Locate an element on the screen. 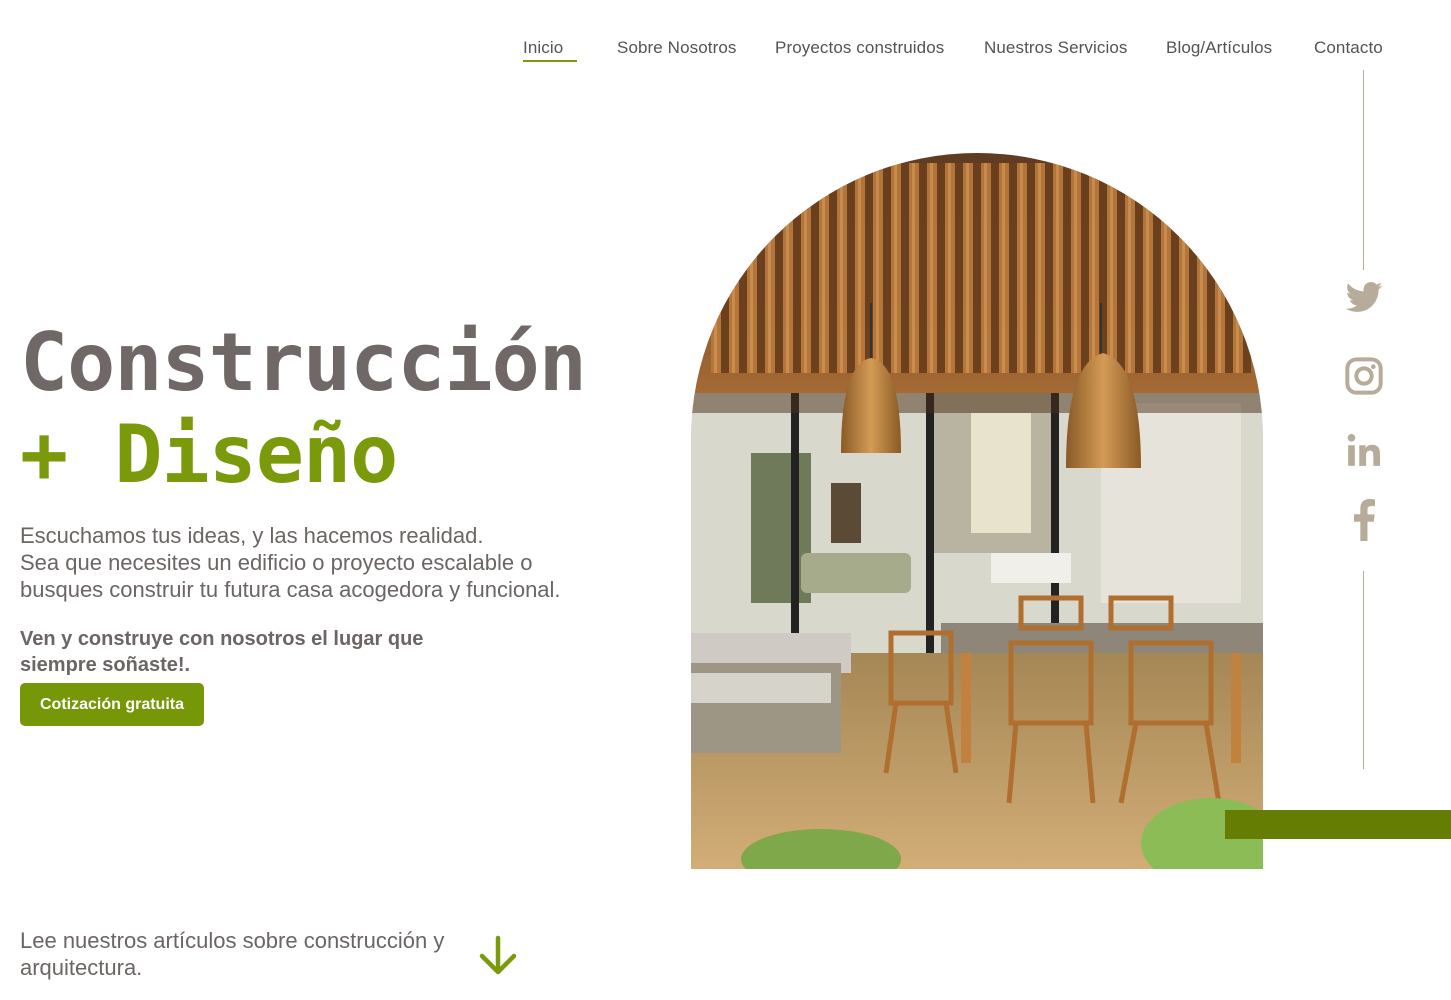 The image size is (1451, 1000). nav-link-blog: Blog/Artículos is located at coordinates (1219, 48).